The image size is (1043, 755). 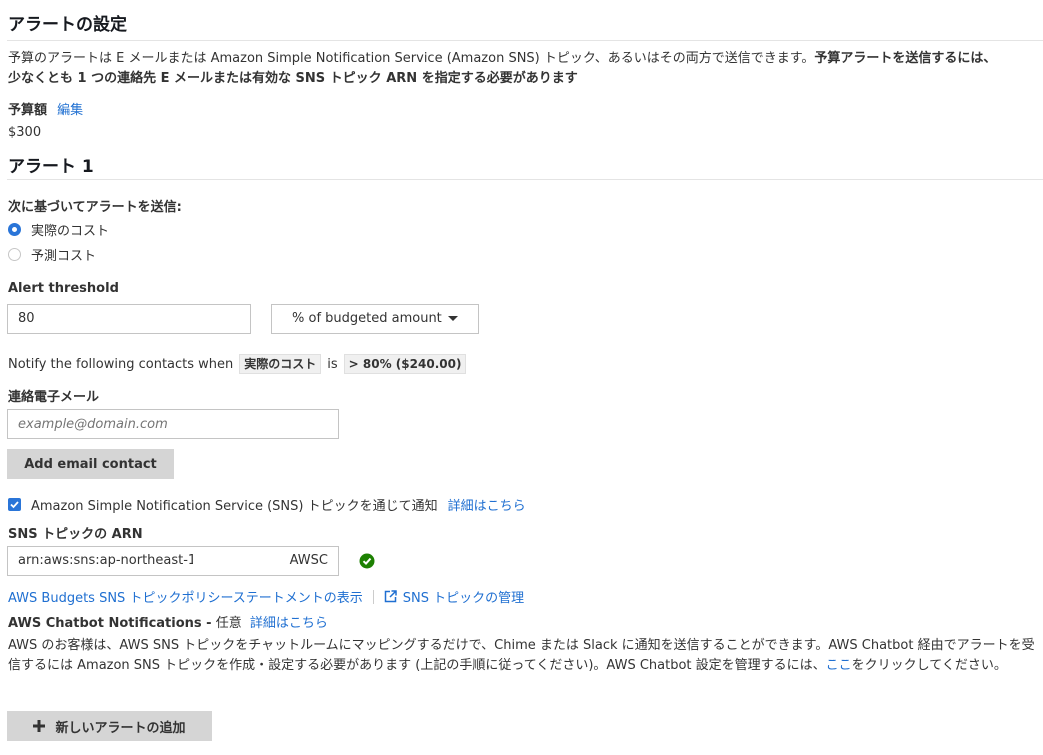 I want to click on radio-selected-icon, so click(x=14, y=229).